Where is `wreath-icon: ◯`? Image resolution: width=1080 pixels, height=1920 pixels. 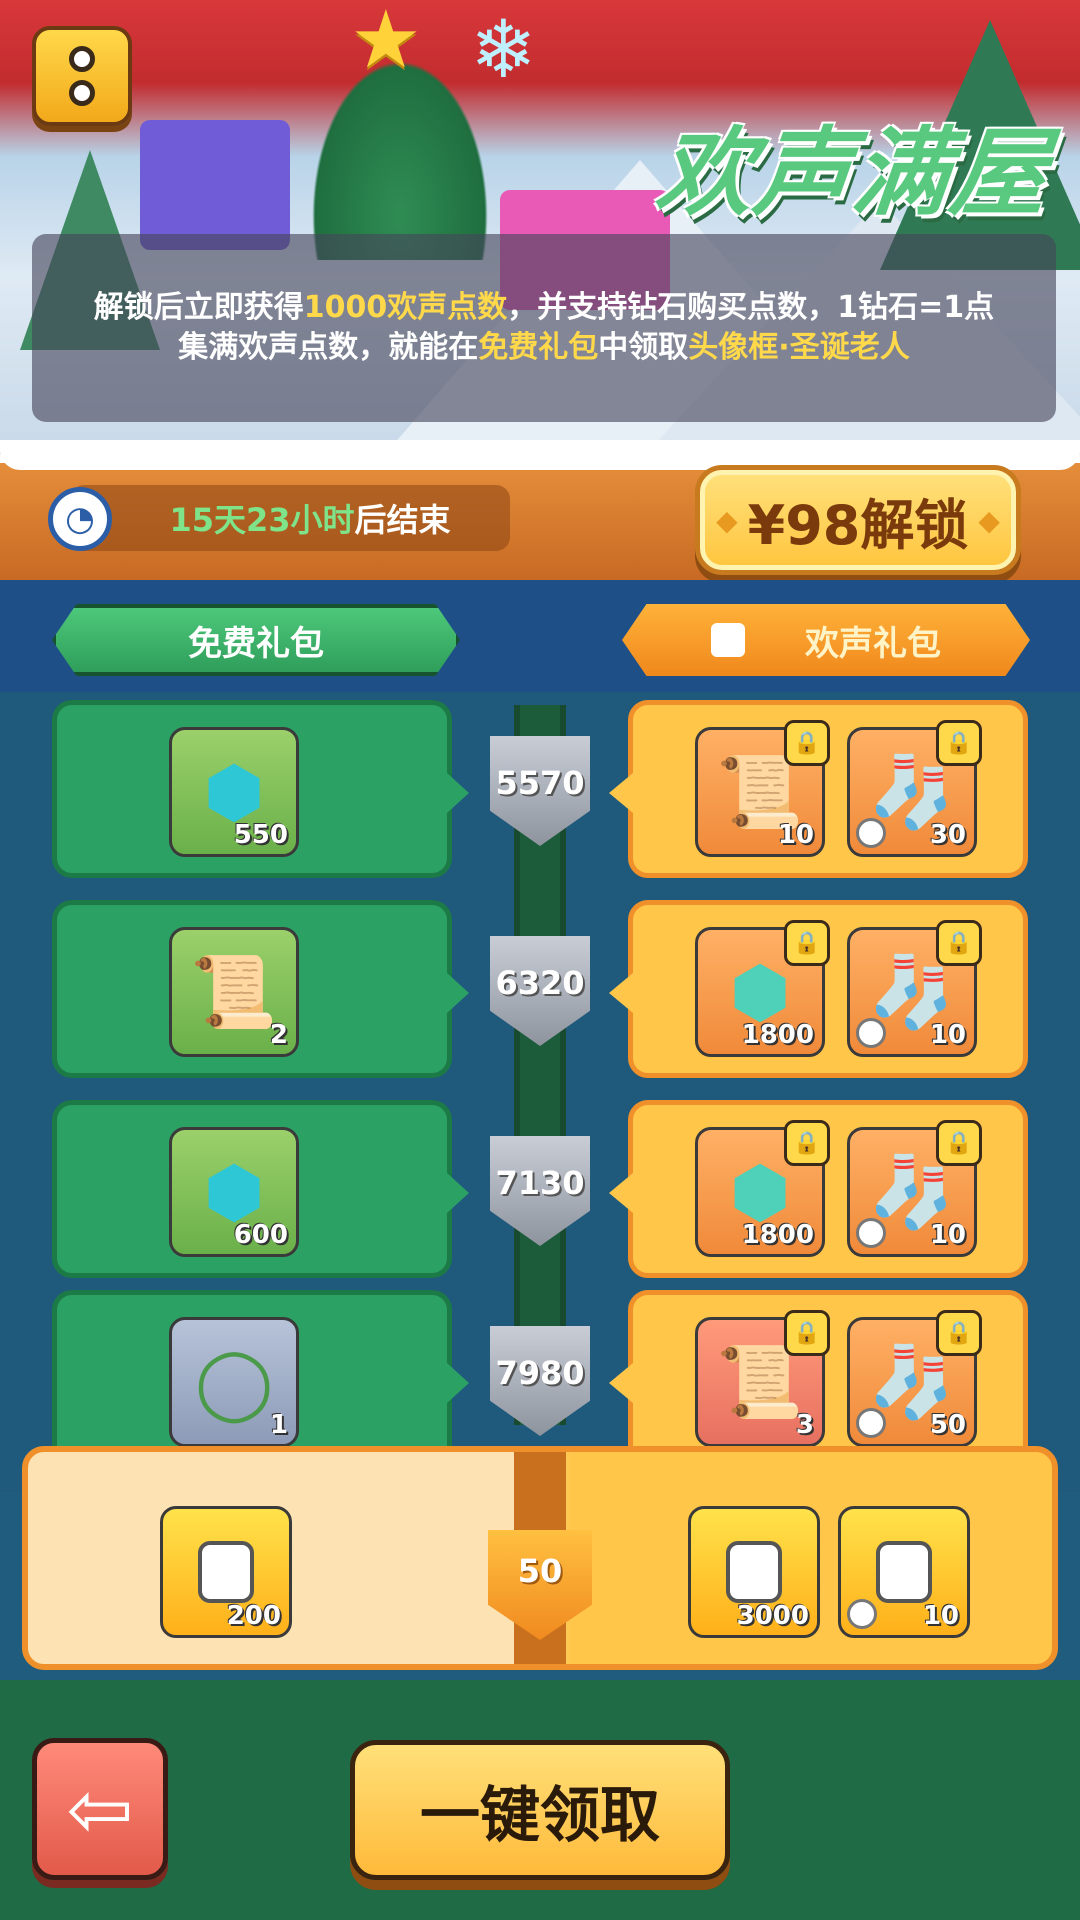 wreath-icon: ◯ is located at coordinates (234, 1382).